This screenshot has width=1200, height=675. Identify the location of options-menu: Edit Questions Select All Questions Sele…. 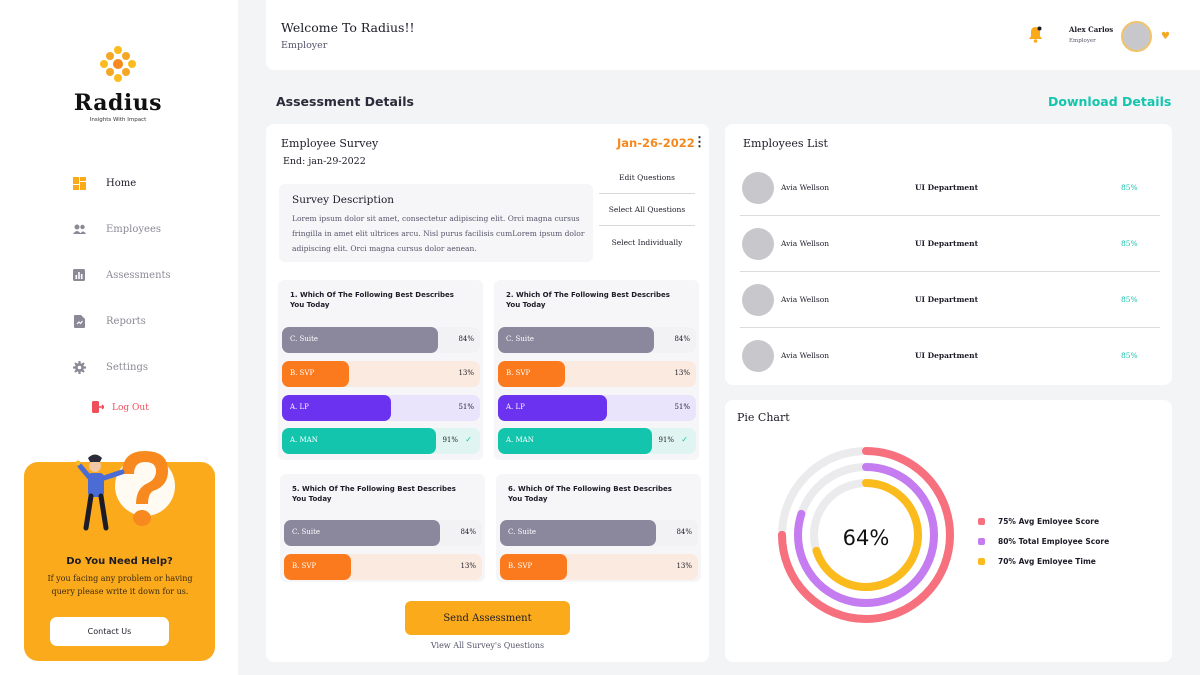
(647, 210).